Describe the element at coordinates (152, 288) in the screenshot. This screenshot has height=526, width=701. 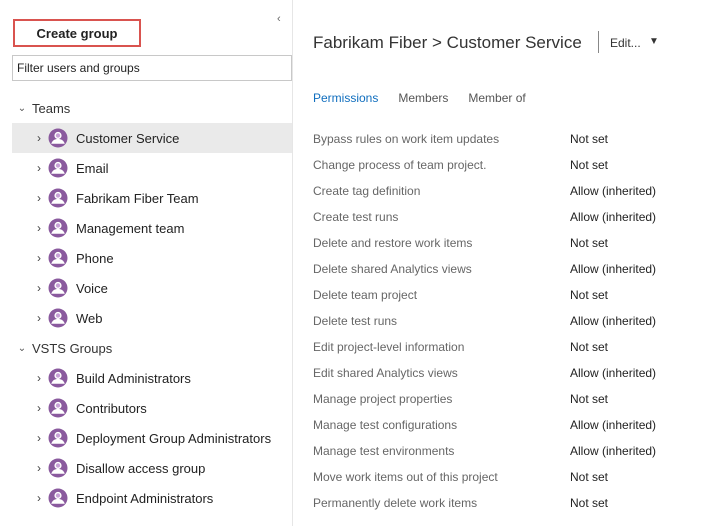
I see `tree-item: › Voice` at that location.